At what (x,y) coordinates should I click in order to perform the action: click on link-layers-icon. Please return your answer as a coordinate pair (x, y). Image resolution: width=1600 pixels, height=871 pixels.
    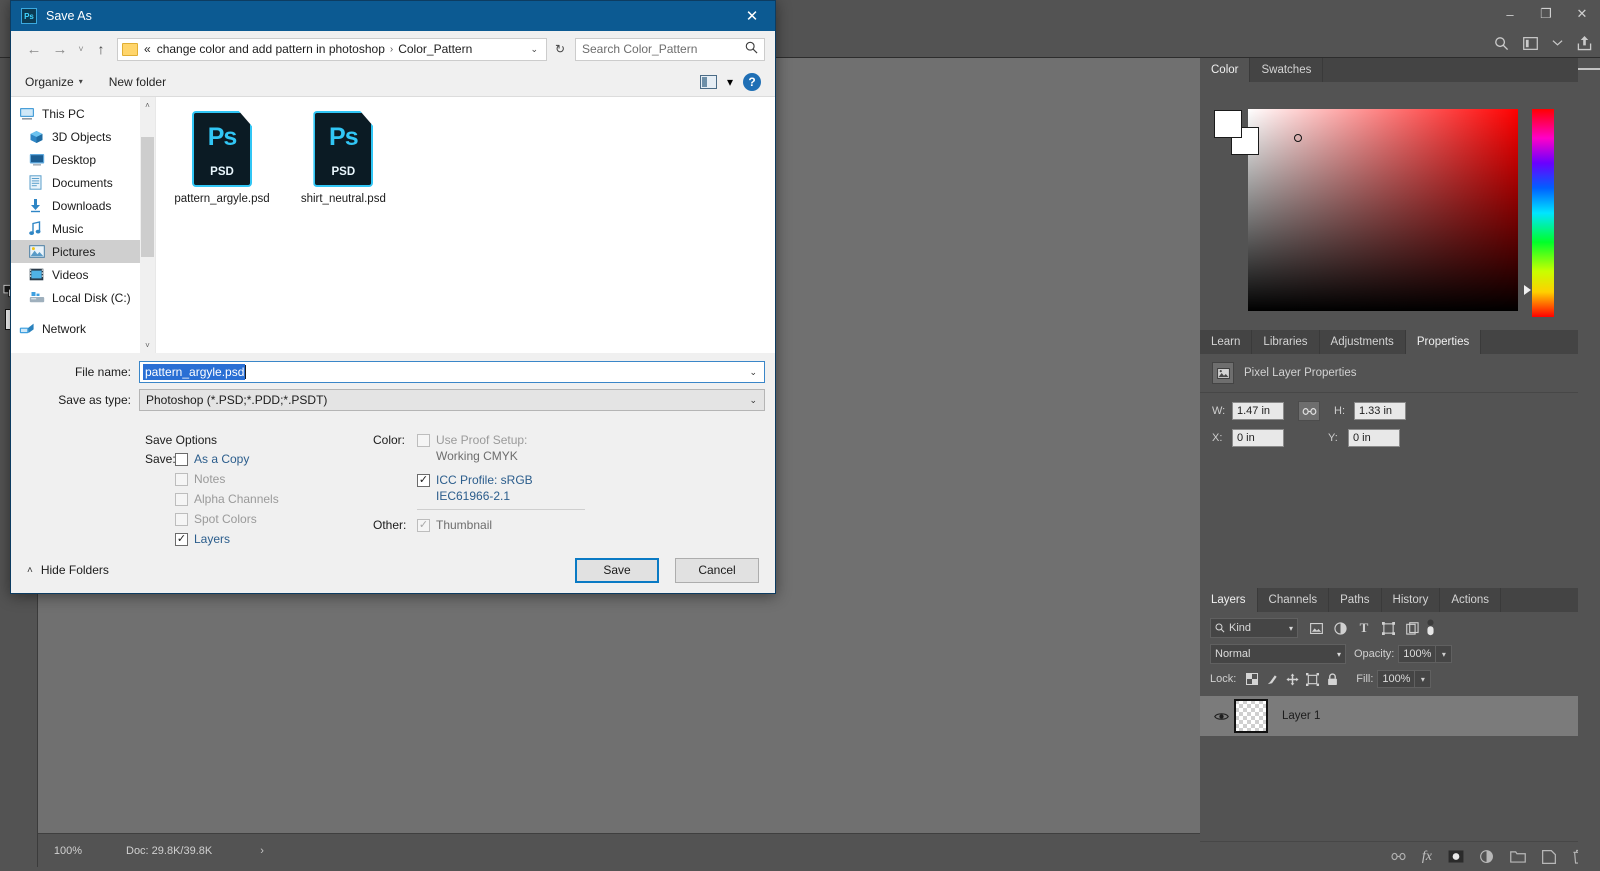
    Looking at the image, I should click on (1398, 856).